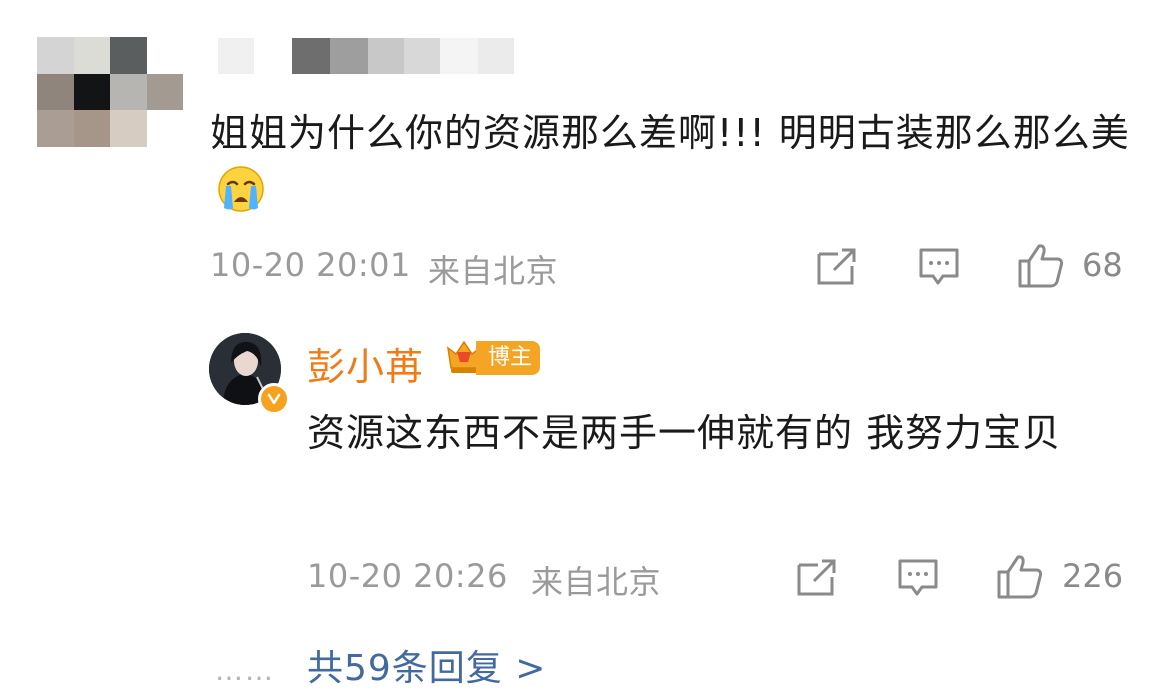  I want to click on commenter-avatar, so click(110, 92).